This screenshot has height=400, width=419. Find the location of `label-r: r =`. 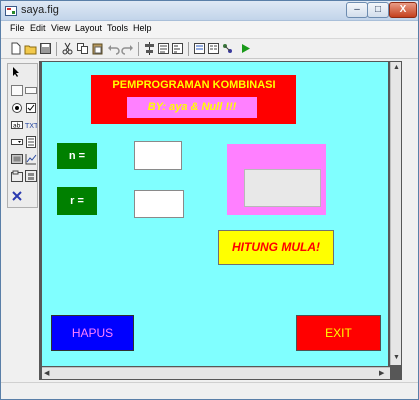

label-r: r = is located at coordinates (77, 201).